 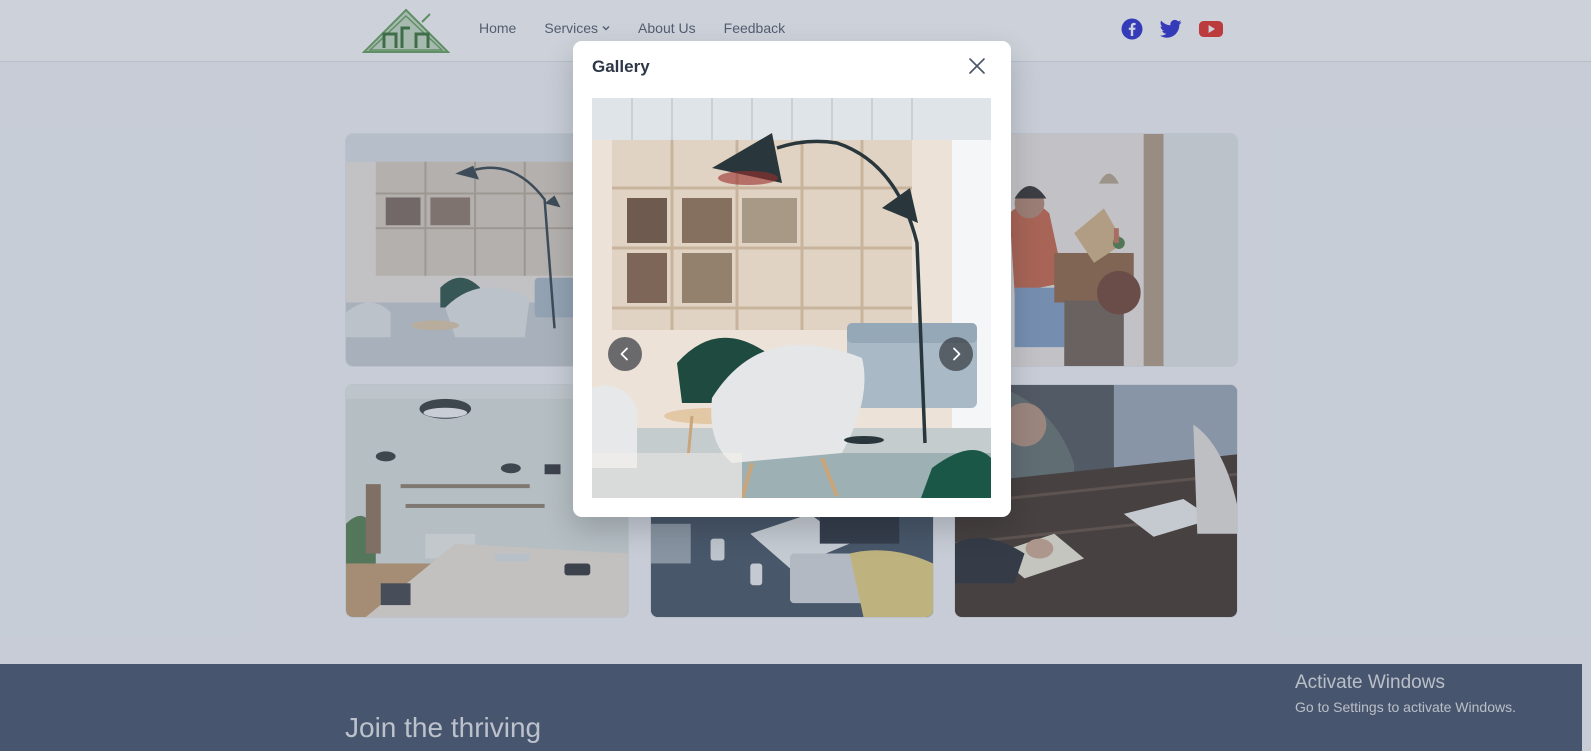 I want to click on chevron-right-icon, so click(x=957, y=354).